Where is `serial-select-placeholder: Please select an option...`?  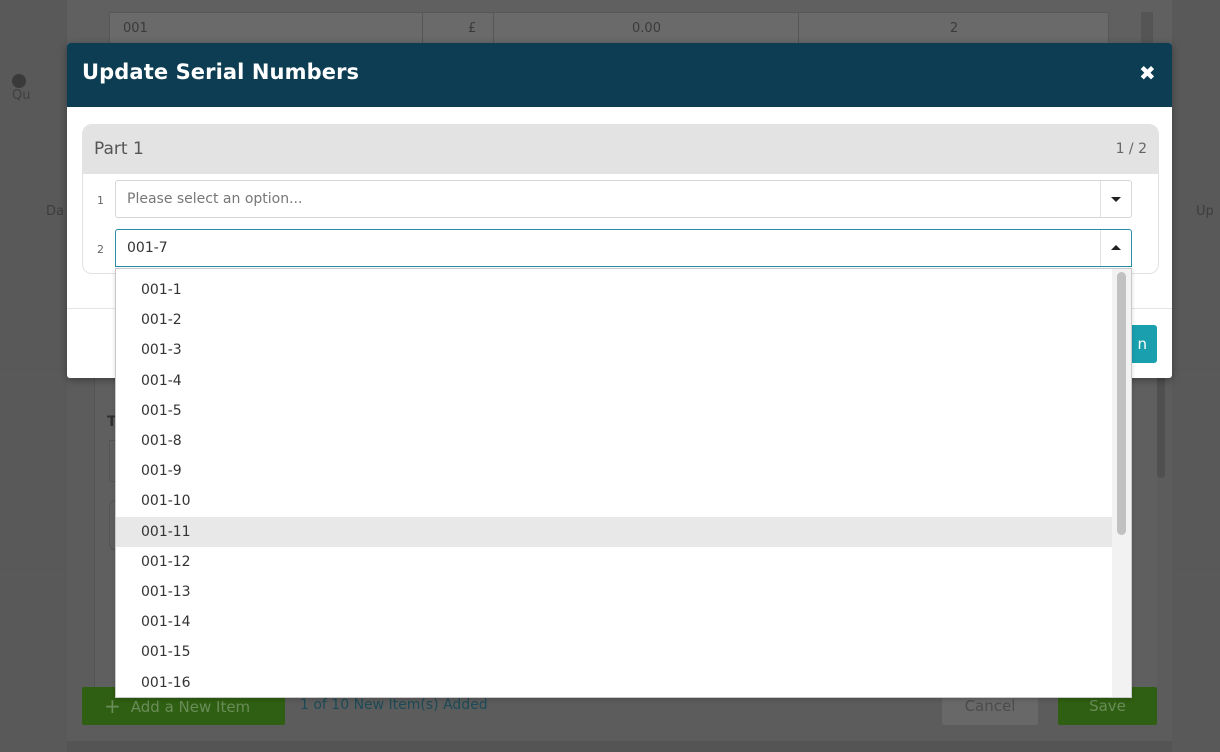
serial-select-placeholder: Please select an option... is located at coordinates (215, 199).